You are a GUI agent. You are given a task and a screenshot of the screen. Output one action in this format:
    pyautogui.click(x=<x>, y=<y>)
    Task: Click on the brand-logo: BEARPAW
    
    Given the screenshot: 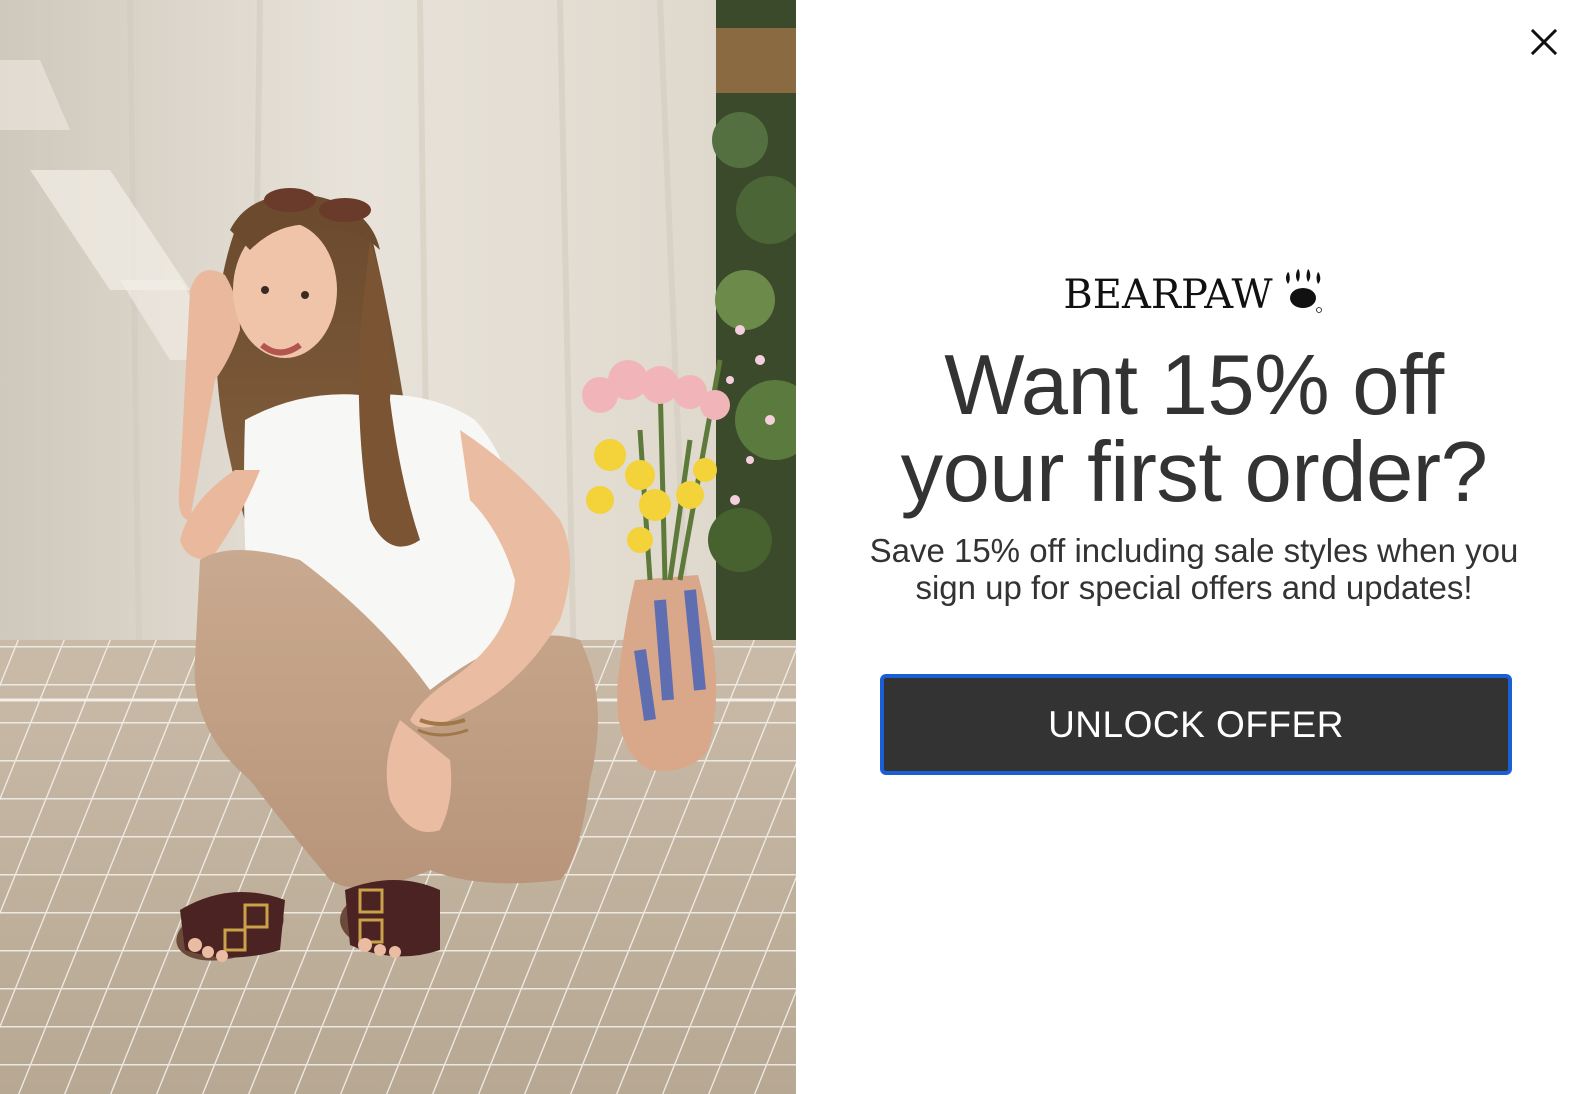 What is the action you would take?
    pyautogui.click(x=1194, y=294)
    